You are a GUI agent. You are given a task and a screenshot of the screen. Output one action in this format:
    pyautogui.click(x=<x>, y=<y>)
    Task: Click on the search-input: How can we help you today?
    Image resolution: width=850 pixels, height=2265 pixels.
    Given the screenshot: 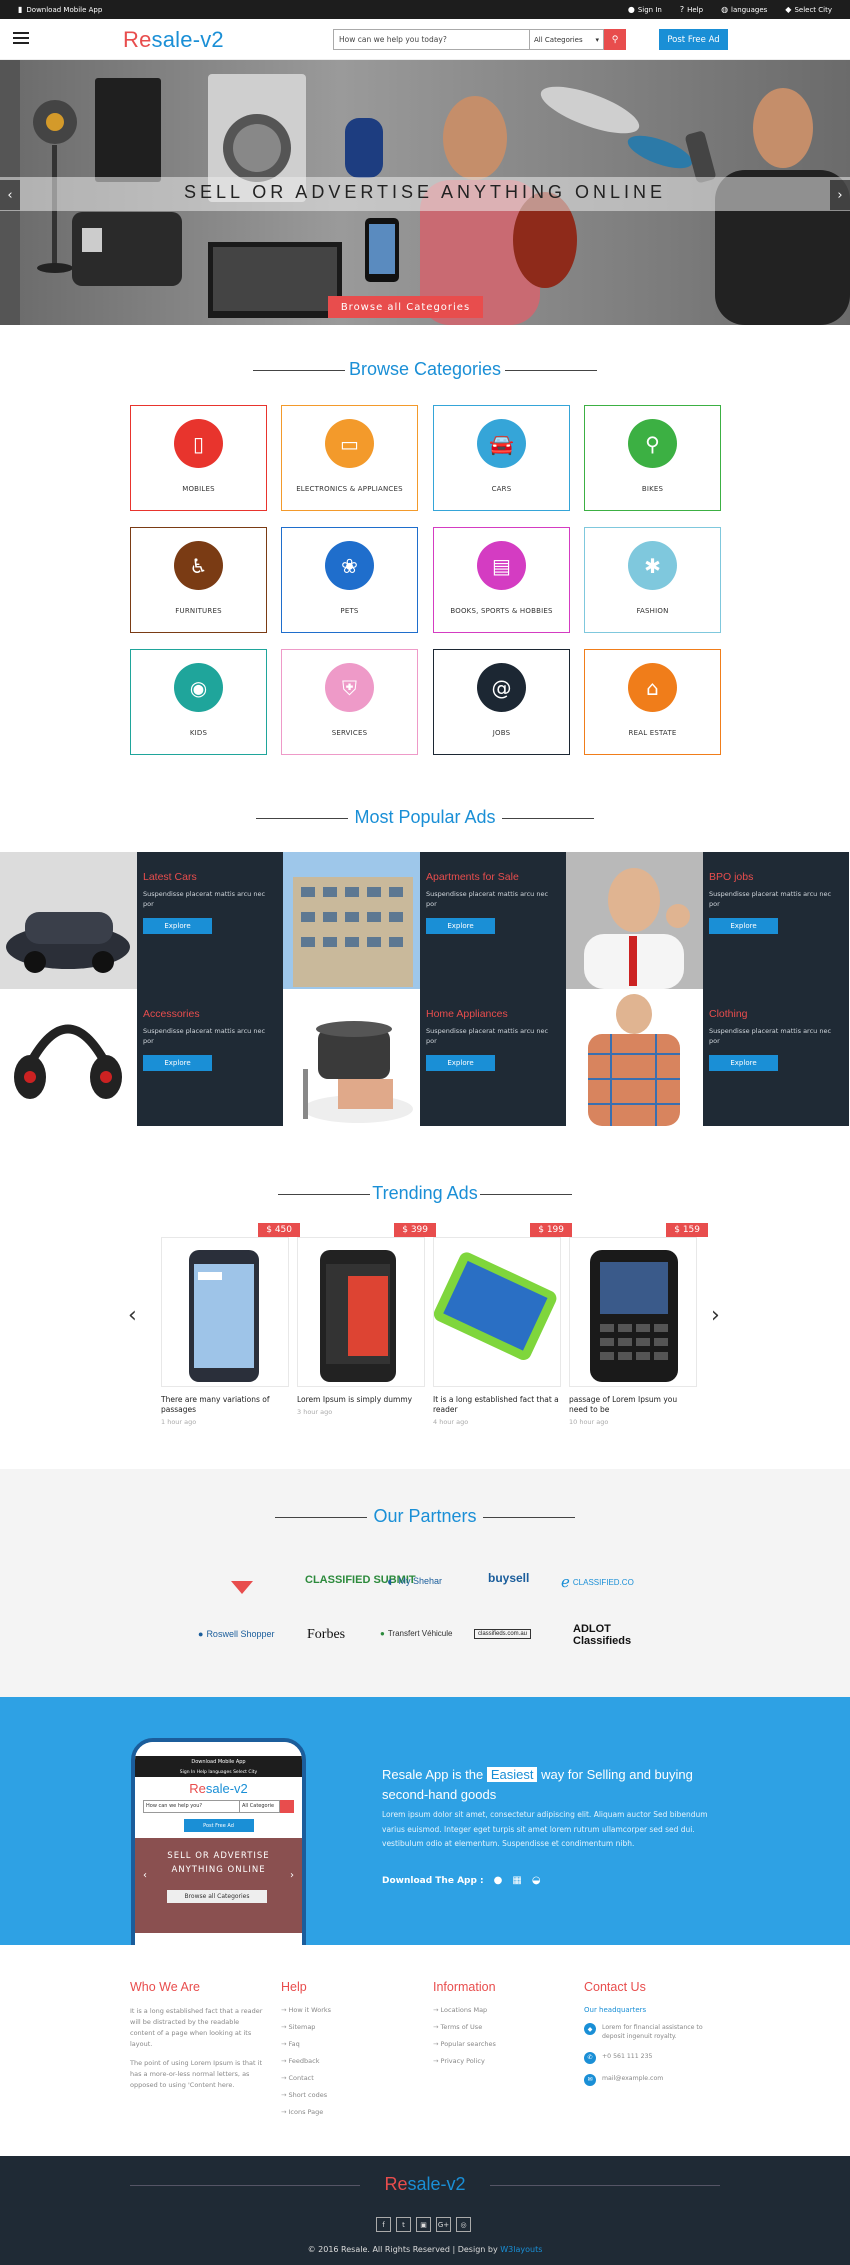 What is the action you would take?
    pyautogui.click(x=431, y=39)
    